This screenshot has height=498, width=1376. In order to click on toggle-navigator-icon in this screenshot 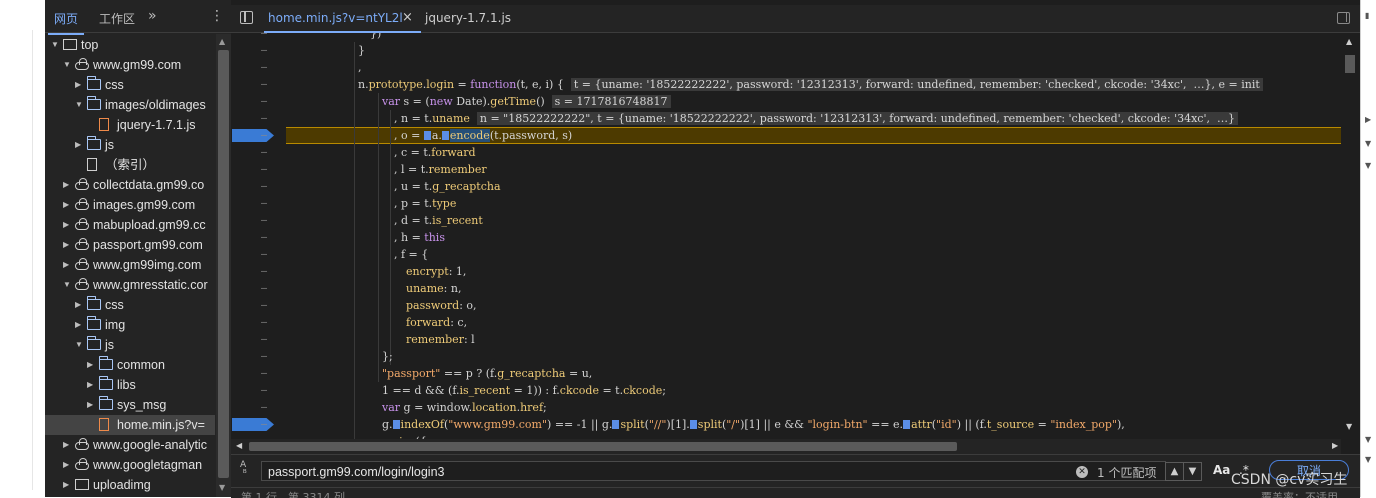, I will do `click(246, 17)`.